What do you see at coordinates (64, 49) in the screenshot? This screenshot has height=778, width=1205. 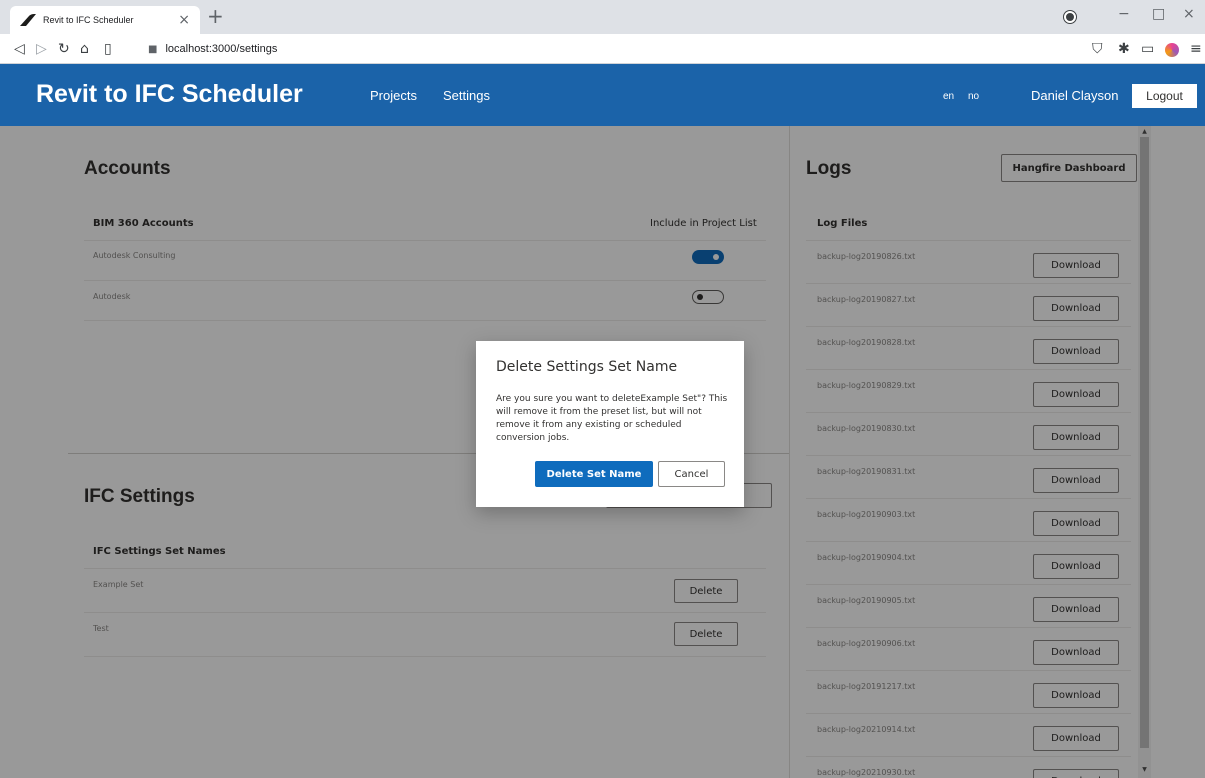 I see `reload-icon: ↻` at bounding box center [64, 49].